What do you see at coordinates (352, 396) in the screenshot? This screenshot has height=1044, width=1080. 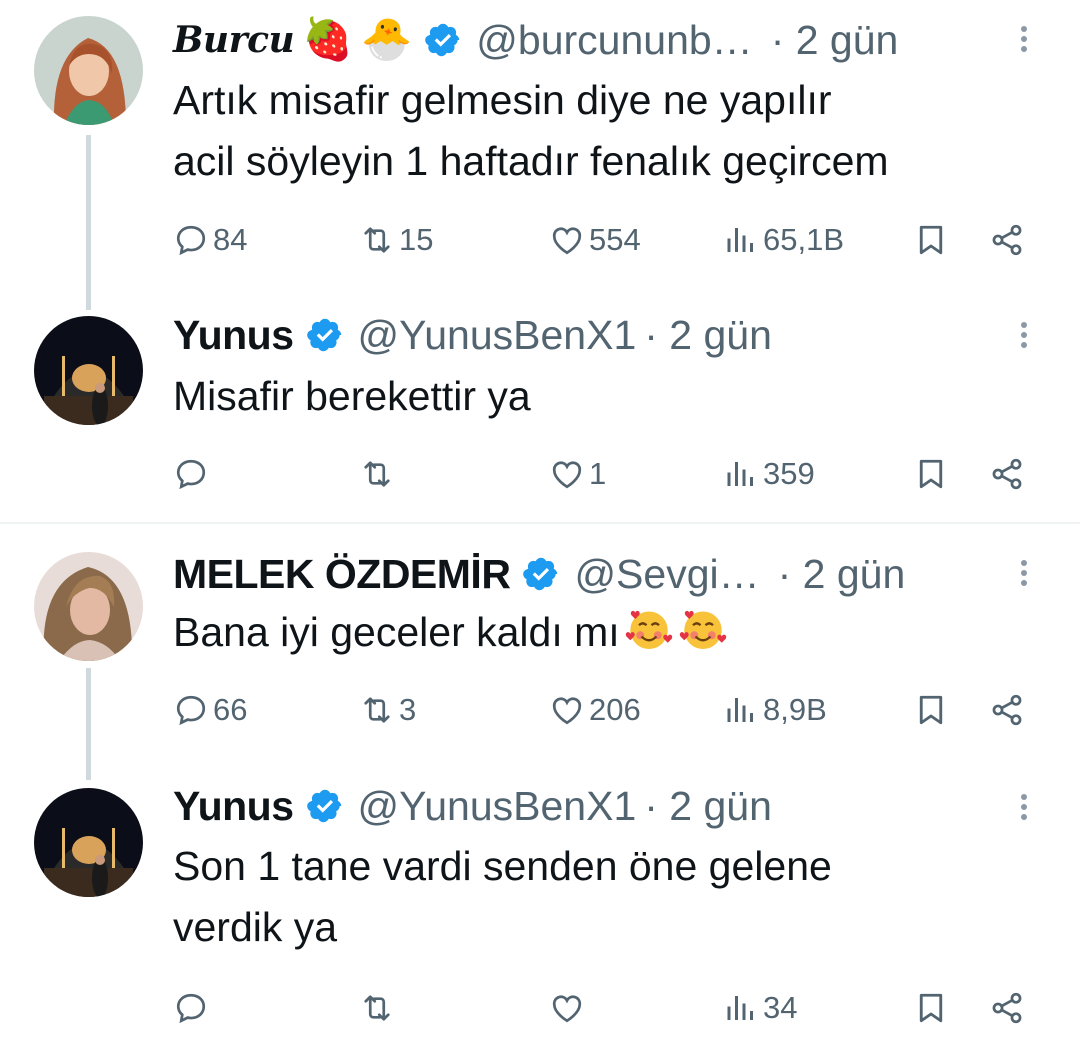 I see `tweet-text: Misafir berekettir ya` at bounding box center [352, 396].